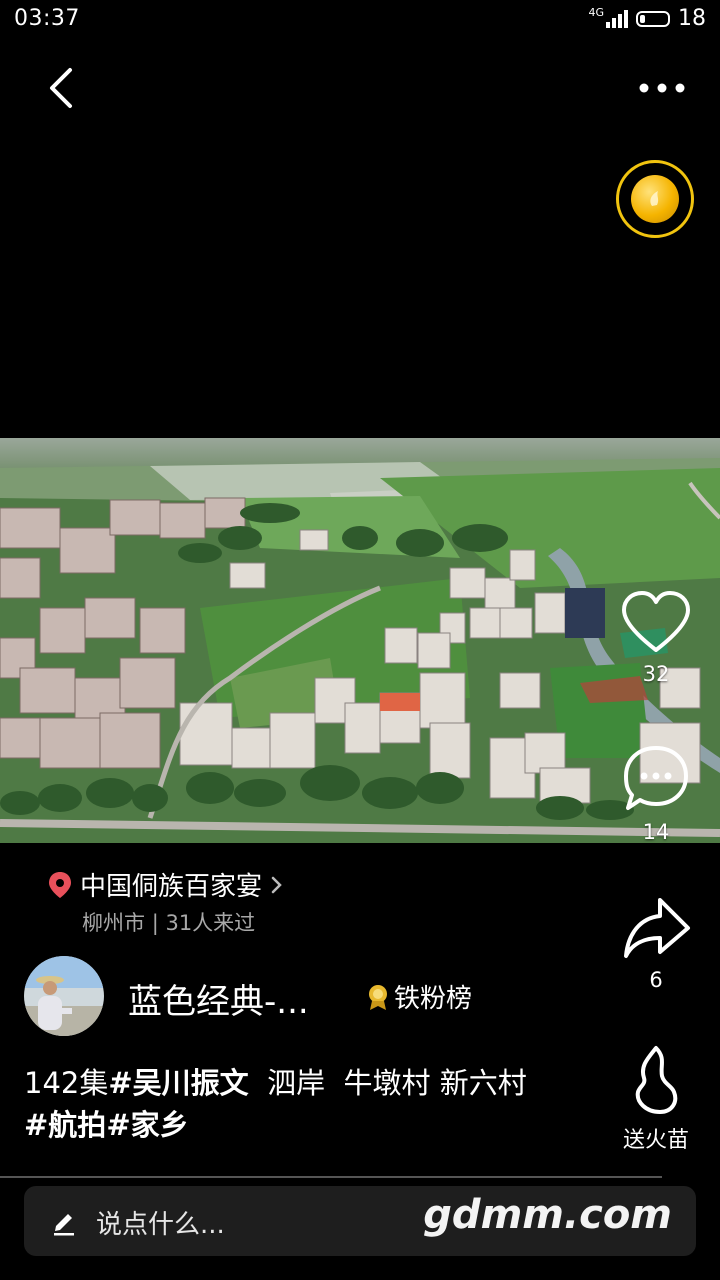 This screenshot has width=720, height=1280. I want to click on location-title: 中国侗族百家宴, so click(171, 887).